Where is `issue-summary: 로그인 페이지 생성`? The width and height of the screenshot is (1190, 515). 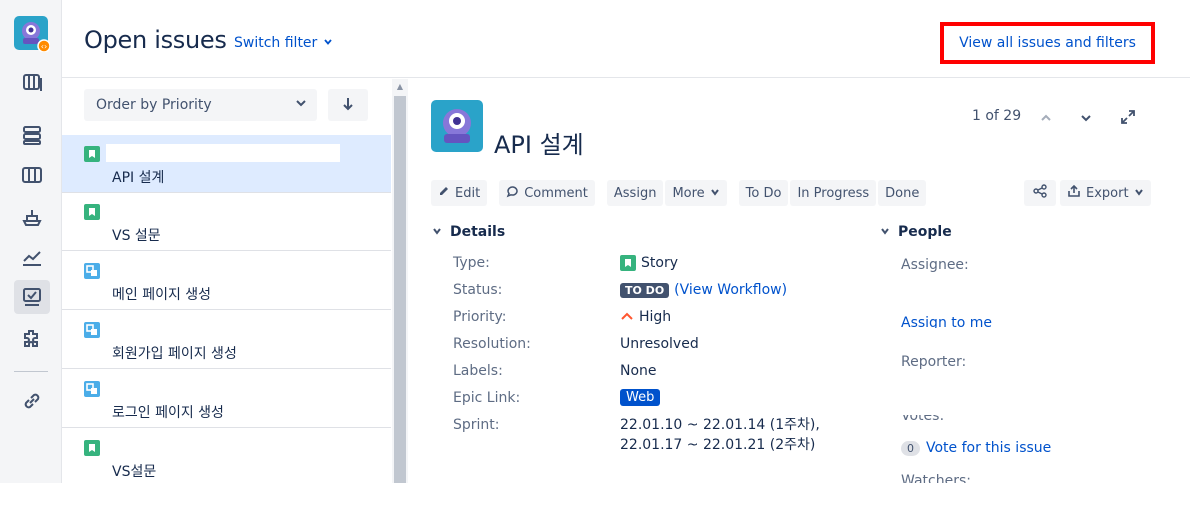 issue-summary: 로그인 페이지 생성 is located at coordinates (168, 413).